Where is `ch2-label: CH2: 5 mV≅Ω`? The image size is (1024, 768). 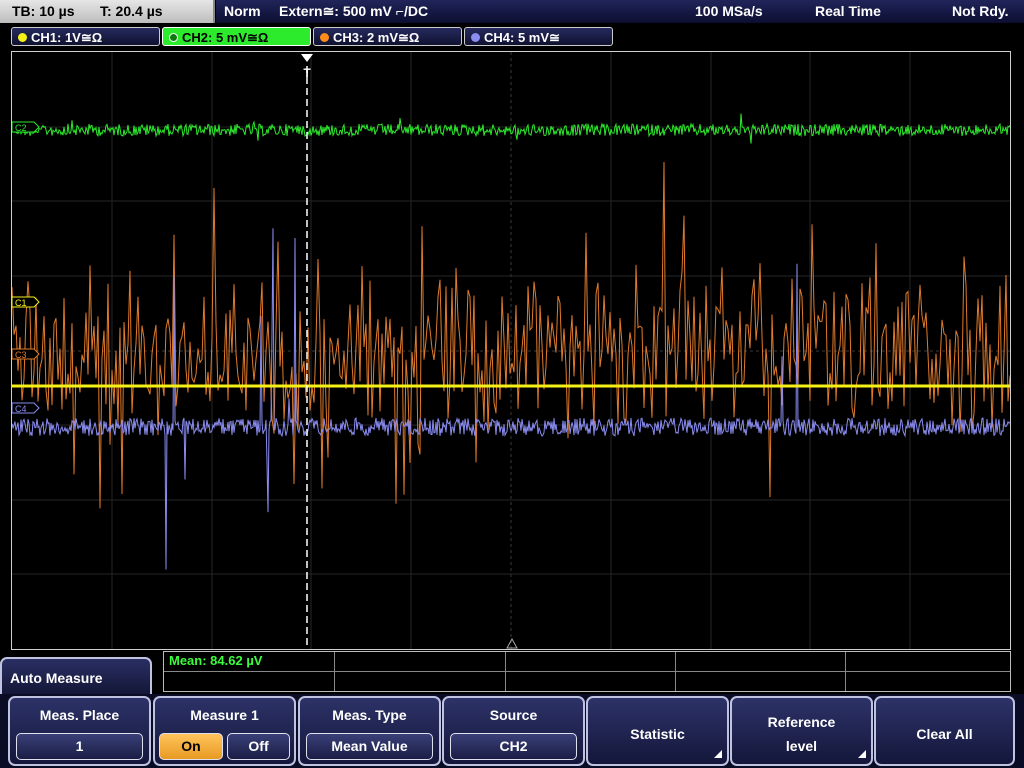 ch2-label: CH2: 5 mV≅Ω is located at coordinates (225, 37).